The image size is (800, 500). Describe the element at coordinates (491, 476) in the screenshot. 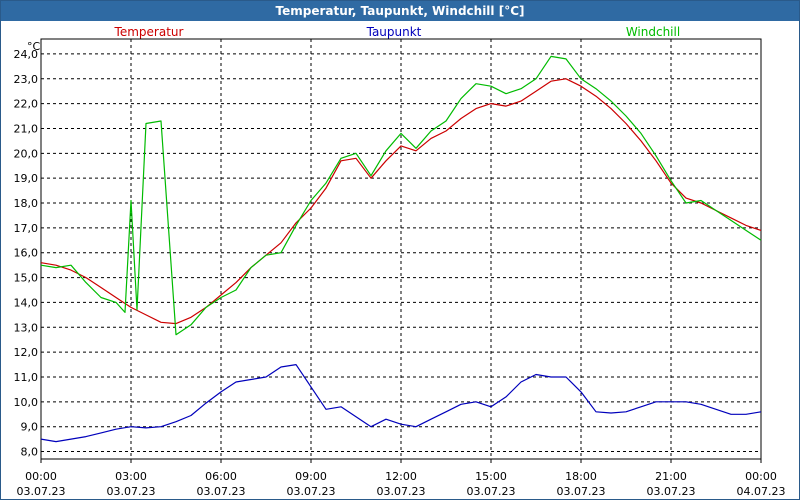

I see `x-tick-time-label: 15:00` at that location.